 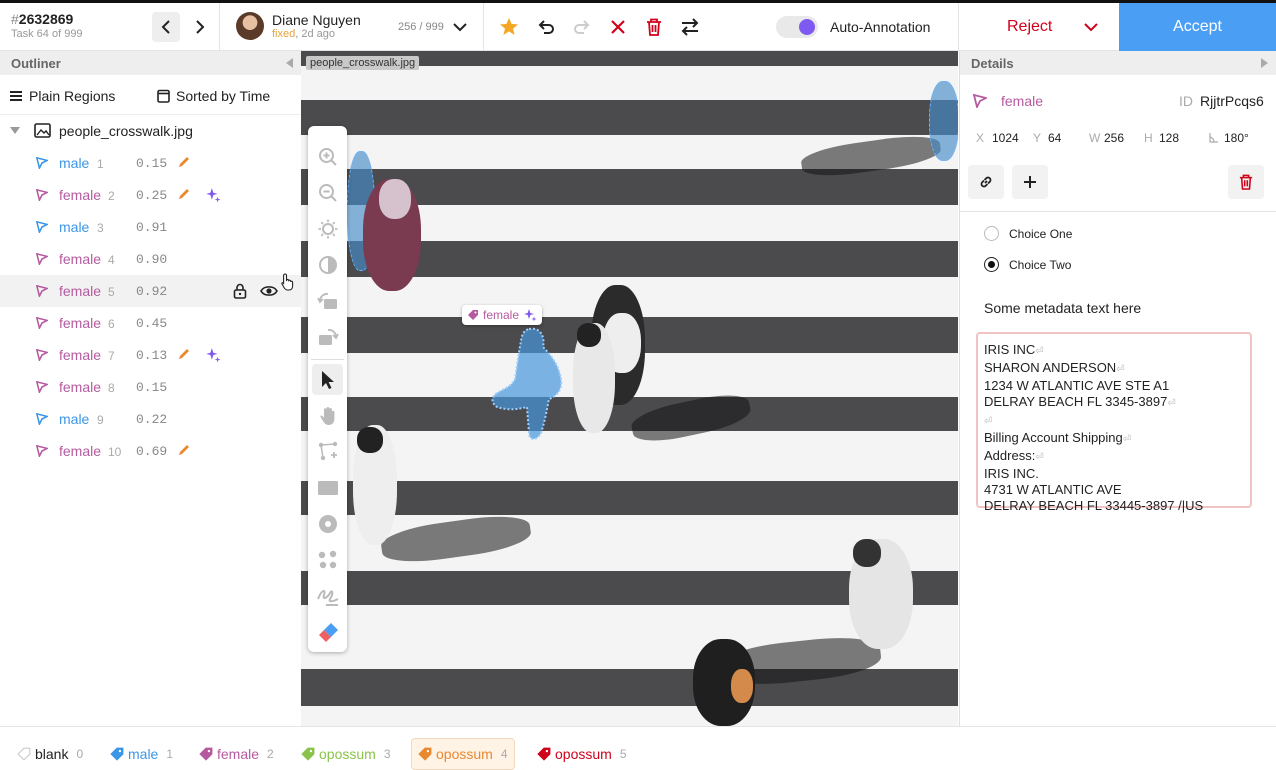 I want to click on polygon-tool-button, so click(x=327, y=451).